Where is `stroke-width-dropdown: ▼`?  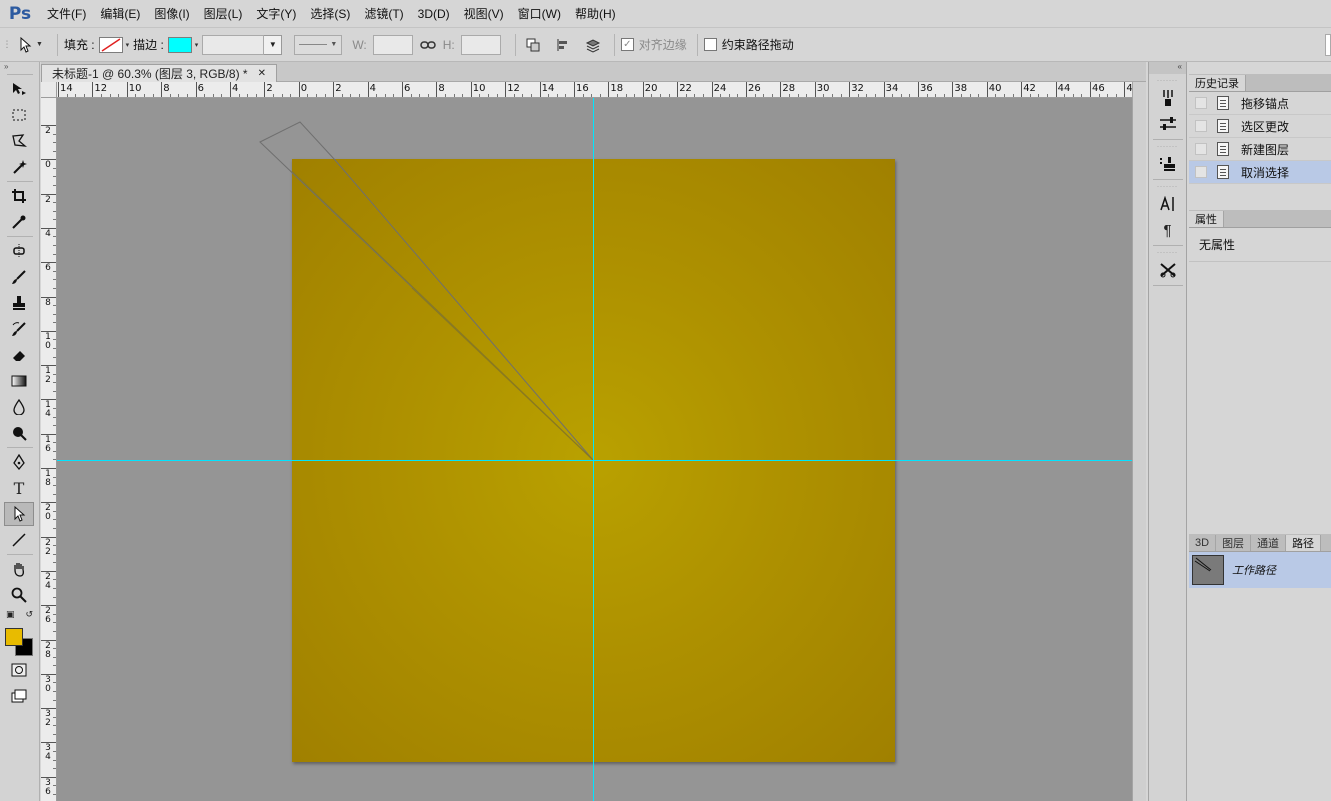
stroke-width-dropdown: ▼ is located at coordinates (273, 44).